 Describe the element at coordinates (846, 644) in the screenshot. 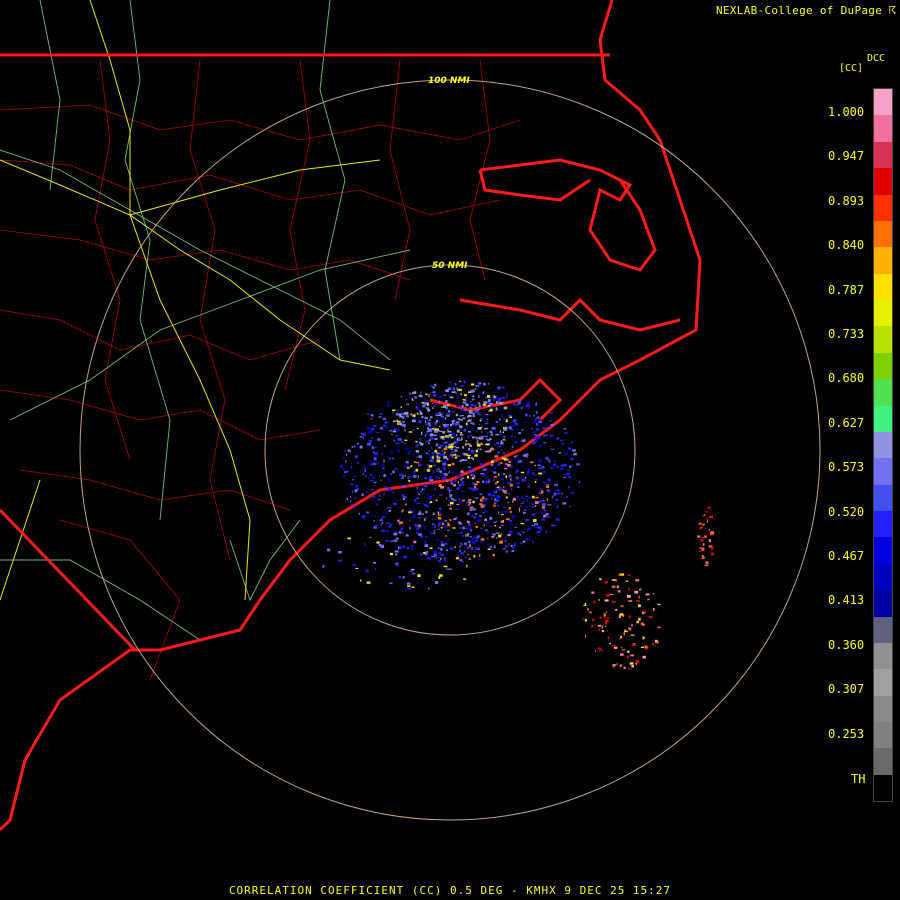

I see `legend-tick-label: 0.360` at that location.